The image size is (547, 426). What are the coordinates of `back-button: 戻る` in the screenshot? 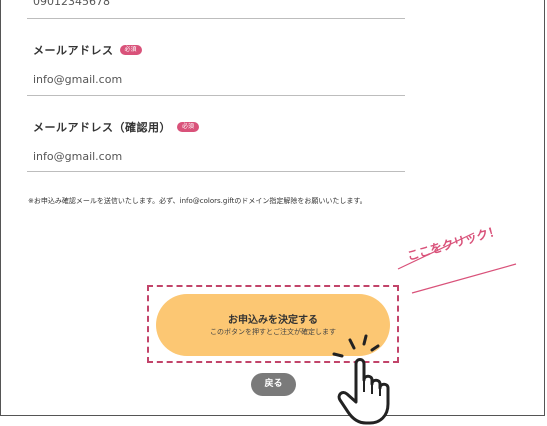 It's located at (273, 384).